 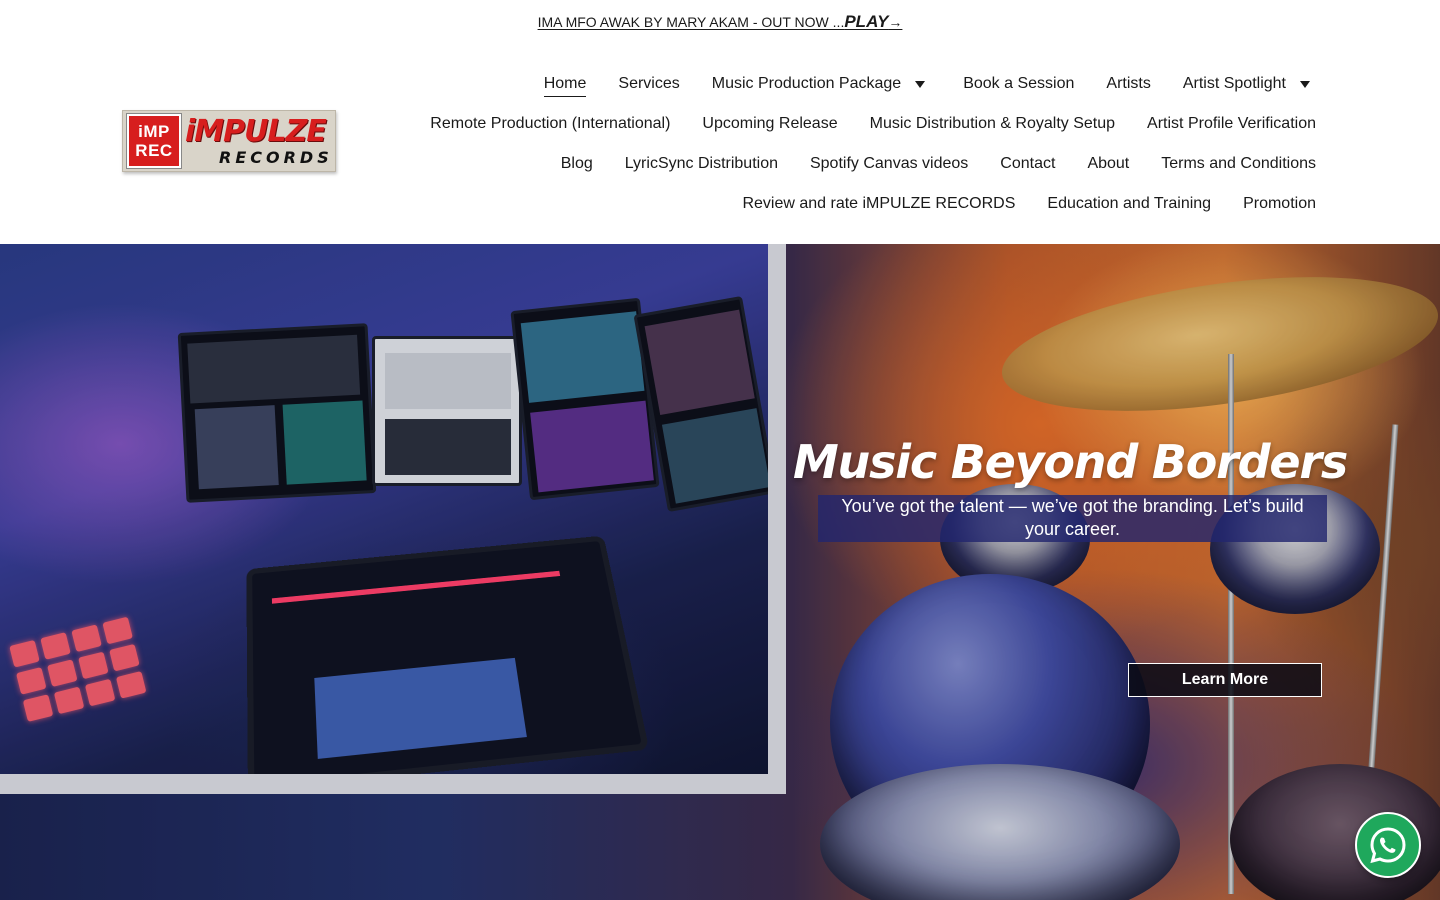 I want to click on hero-title: Music Beyond Borders, so click(x=1070, y=462).